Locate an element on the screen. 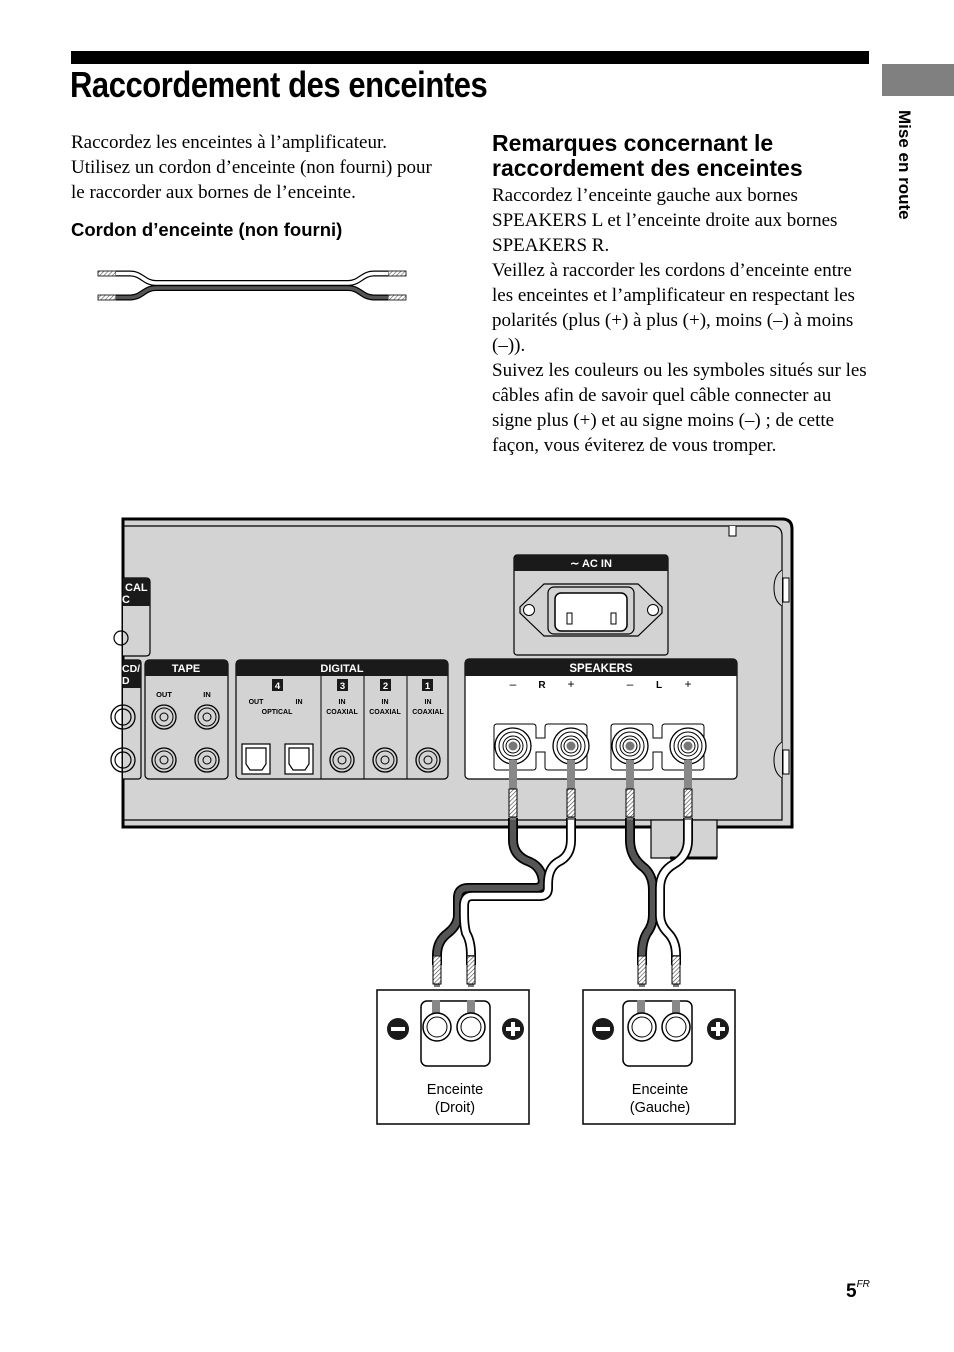 The image size is (954, 1352). ac-in-label: ∼ AC IN is located at coordinates (591, 564).